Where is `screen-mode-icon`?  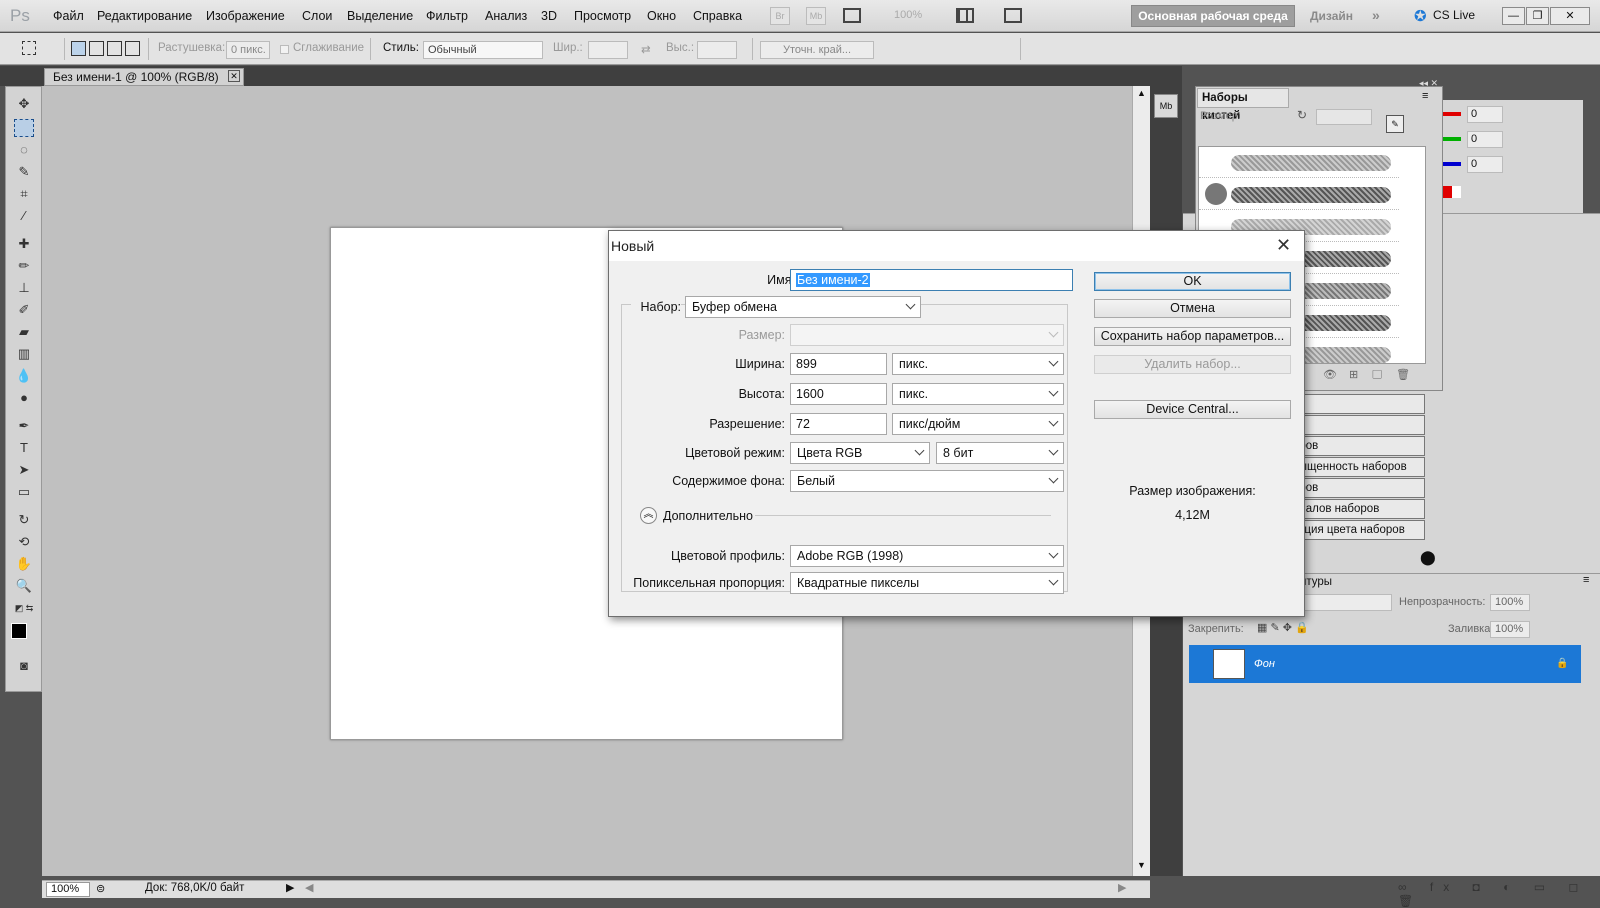 screen-mode-icon is located at coordinates (1013, 15).